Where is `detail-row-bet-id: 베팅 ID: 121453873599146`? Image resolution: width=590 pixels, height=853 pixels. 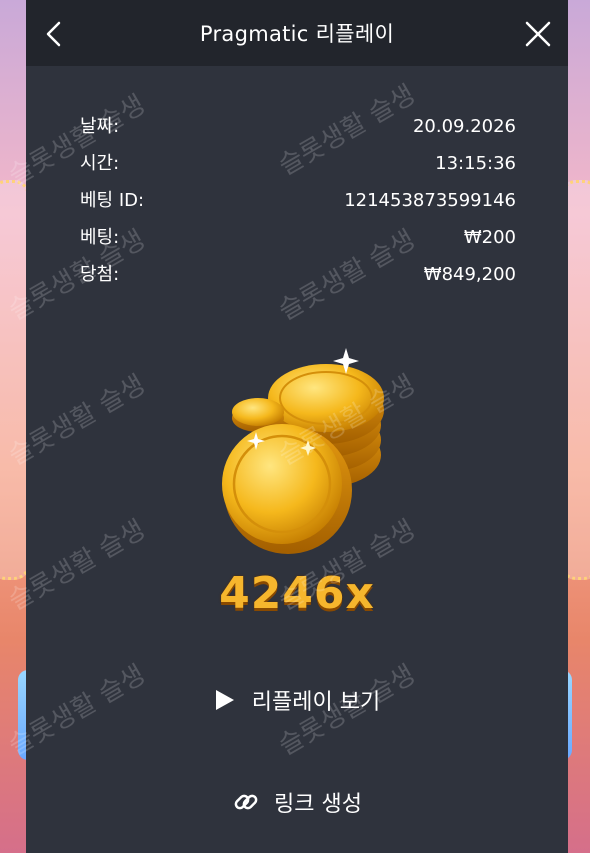
detail-row-bet-id: 베팅 ID: 121453873599146 is located at coordinates (298, 204).